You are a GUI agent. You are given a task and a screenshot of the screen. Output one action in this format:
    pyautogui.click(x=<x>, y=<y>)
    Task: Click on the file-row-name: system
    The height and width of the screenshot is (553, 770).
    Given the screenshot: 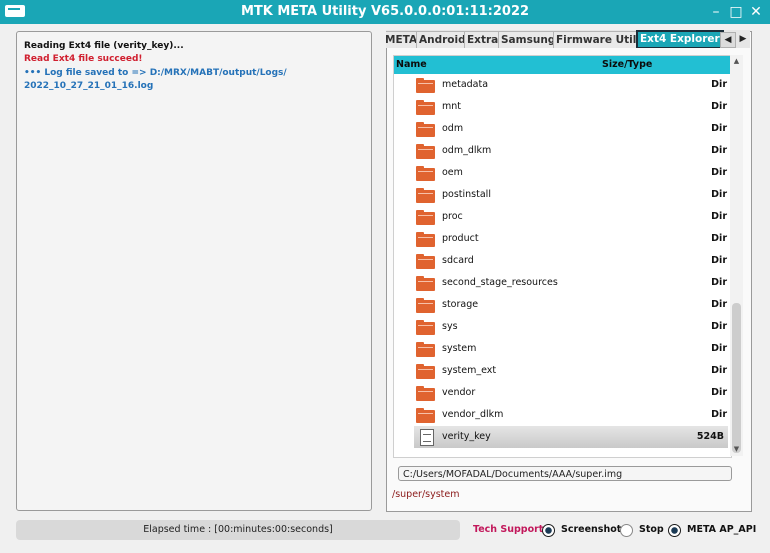 What is the action you would take?
    pyautogui.click(x=459, y=348)
    